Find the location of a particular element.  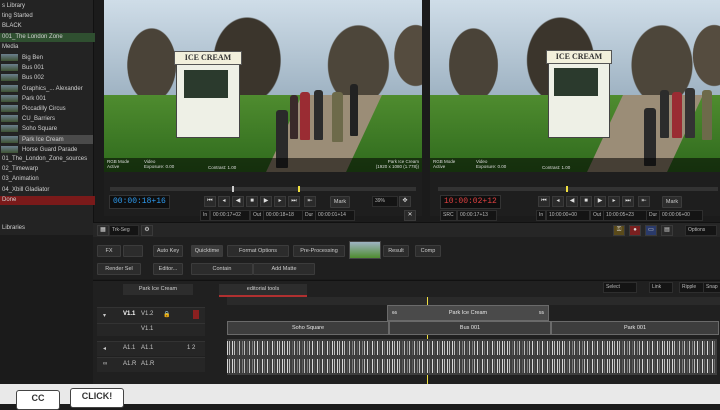

layout-icon: ▤ is located at coordinates (667, 230).